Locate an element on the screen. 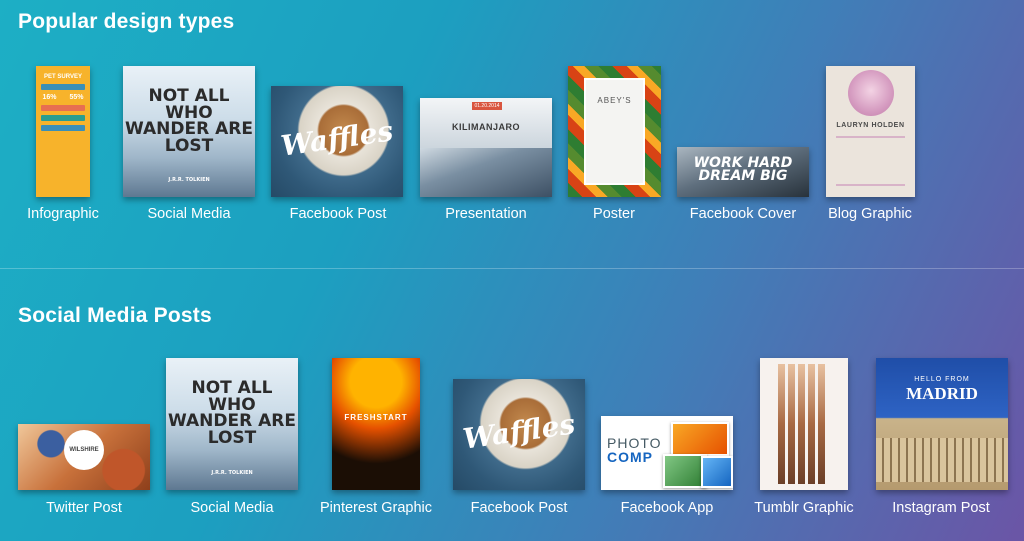  thumb-text-b: COMP is located at coordinates (630, 457).